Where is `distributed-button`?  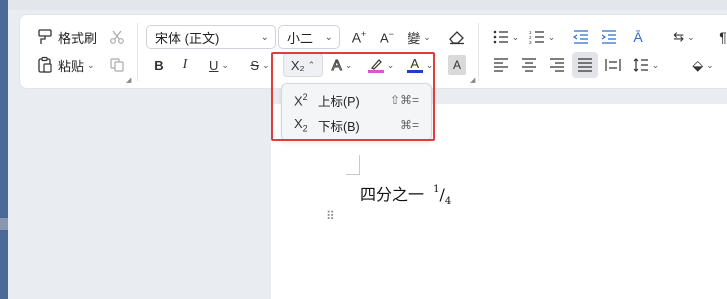 distributed-button is located at coordinates (613, 65).